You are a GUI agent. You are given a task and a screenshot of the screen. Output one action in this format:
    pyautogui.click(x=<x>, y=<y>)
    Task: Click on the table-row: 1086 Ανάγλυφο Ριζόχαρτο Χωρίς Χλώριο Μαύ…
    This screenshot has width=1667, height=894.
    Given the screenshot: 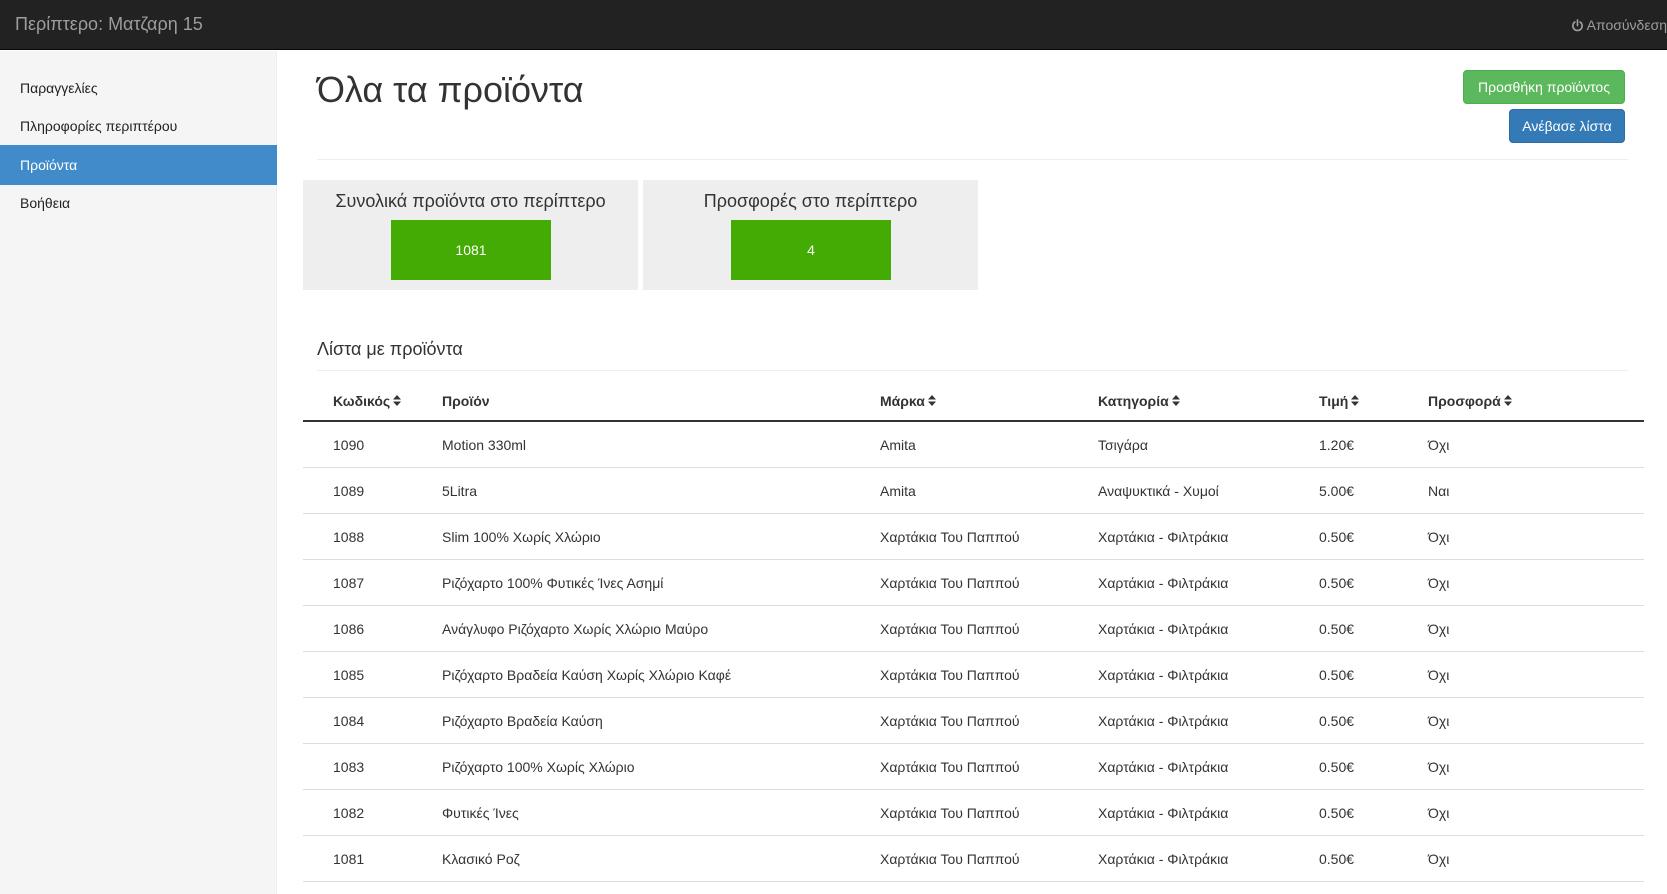 What is the action you would take?
    pyautogui.click(x=973, y=629)
    